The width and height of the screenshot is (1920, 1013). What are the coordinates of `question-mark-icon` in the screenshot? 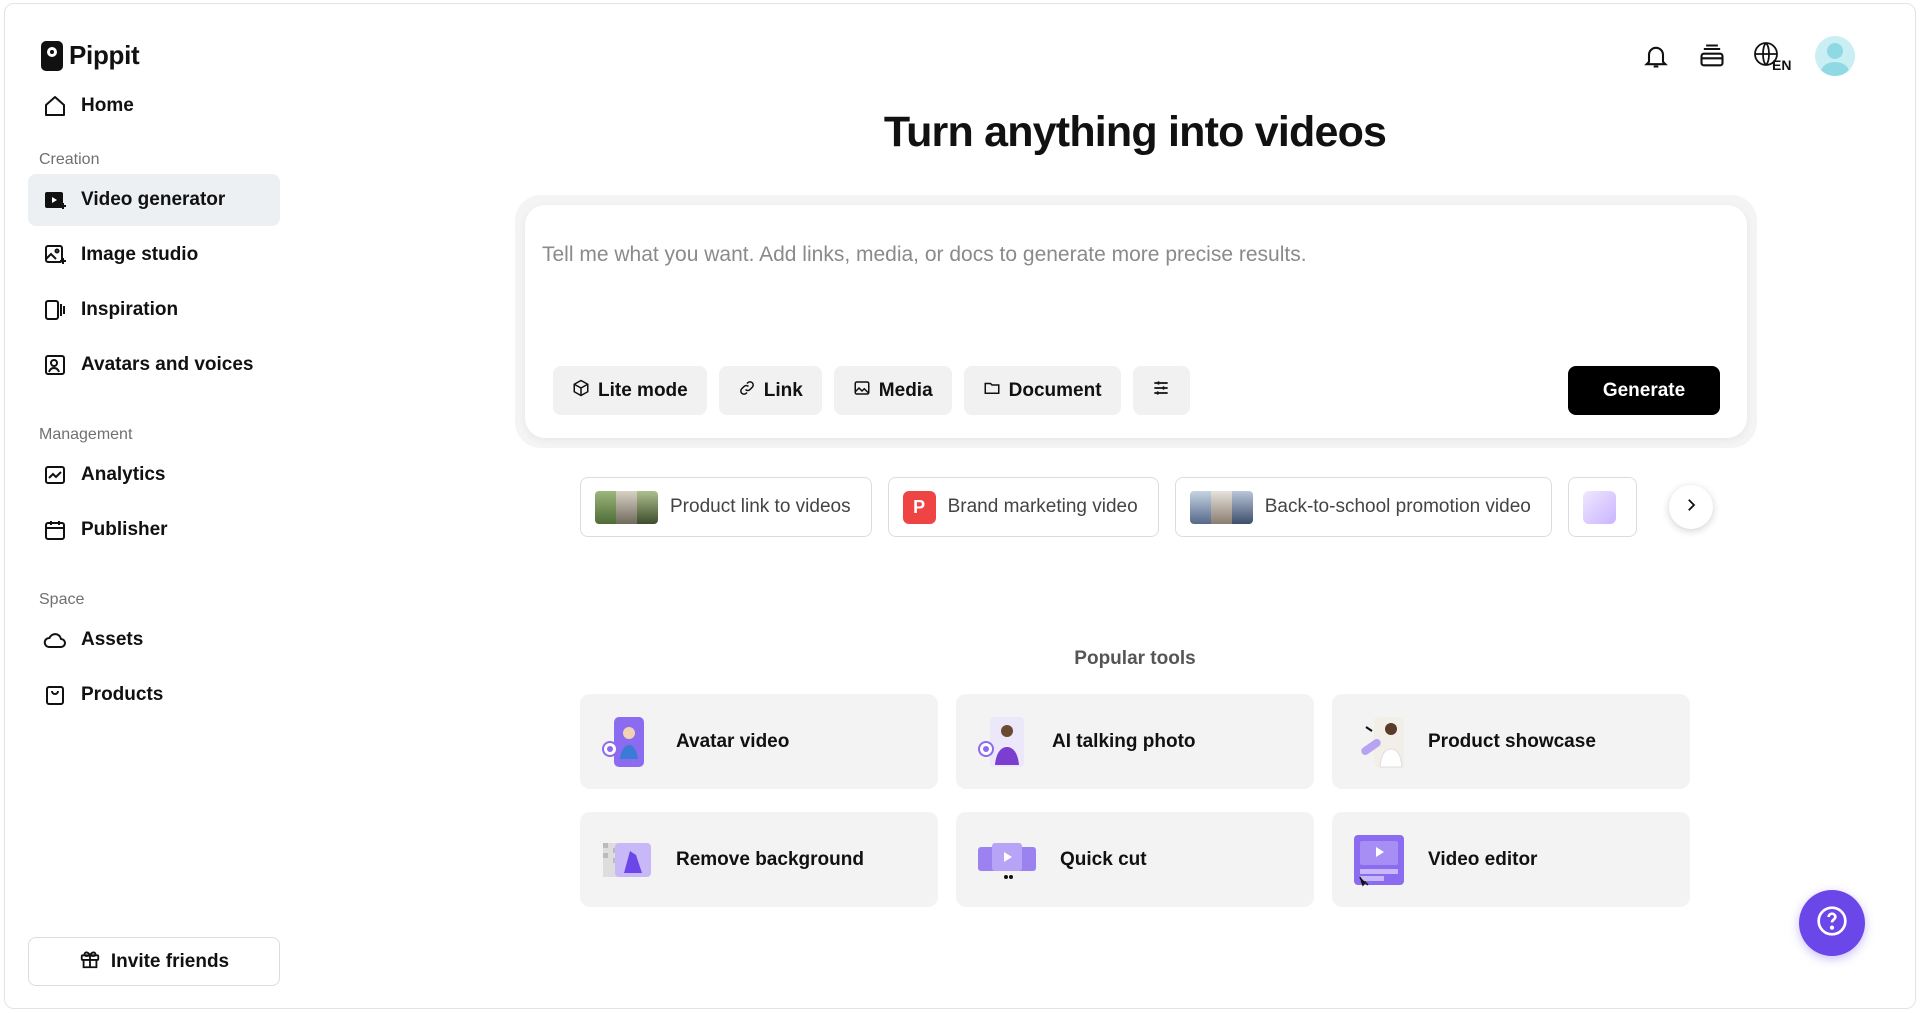 It's located at (1832, 923).